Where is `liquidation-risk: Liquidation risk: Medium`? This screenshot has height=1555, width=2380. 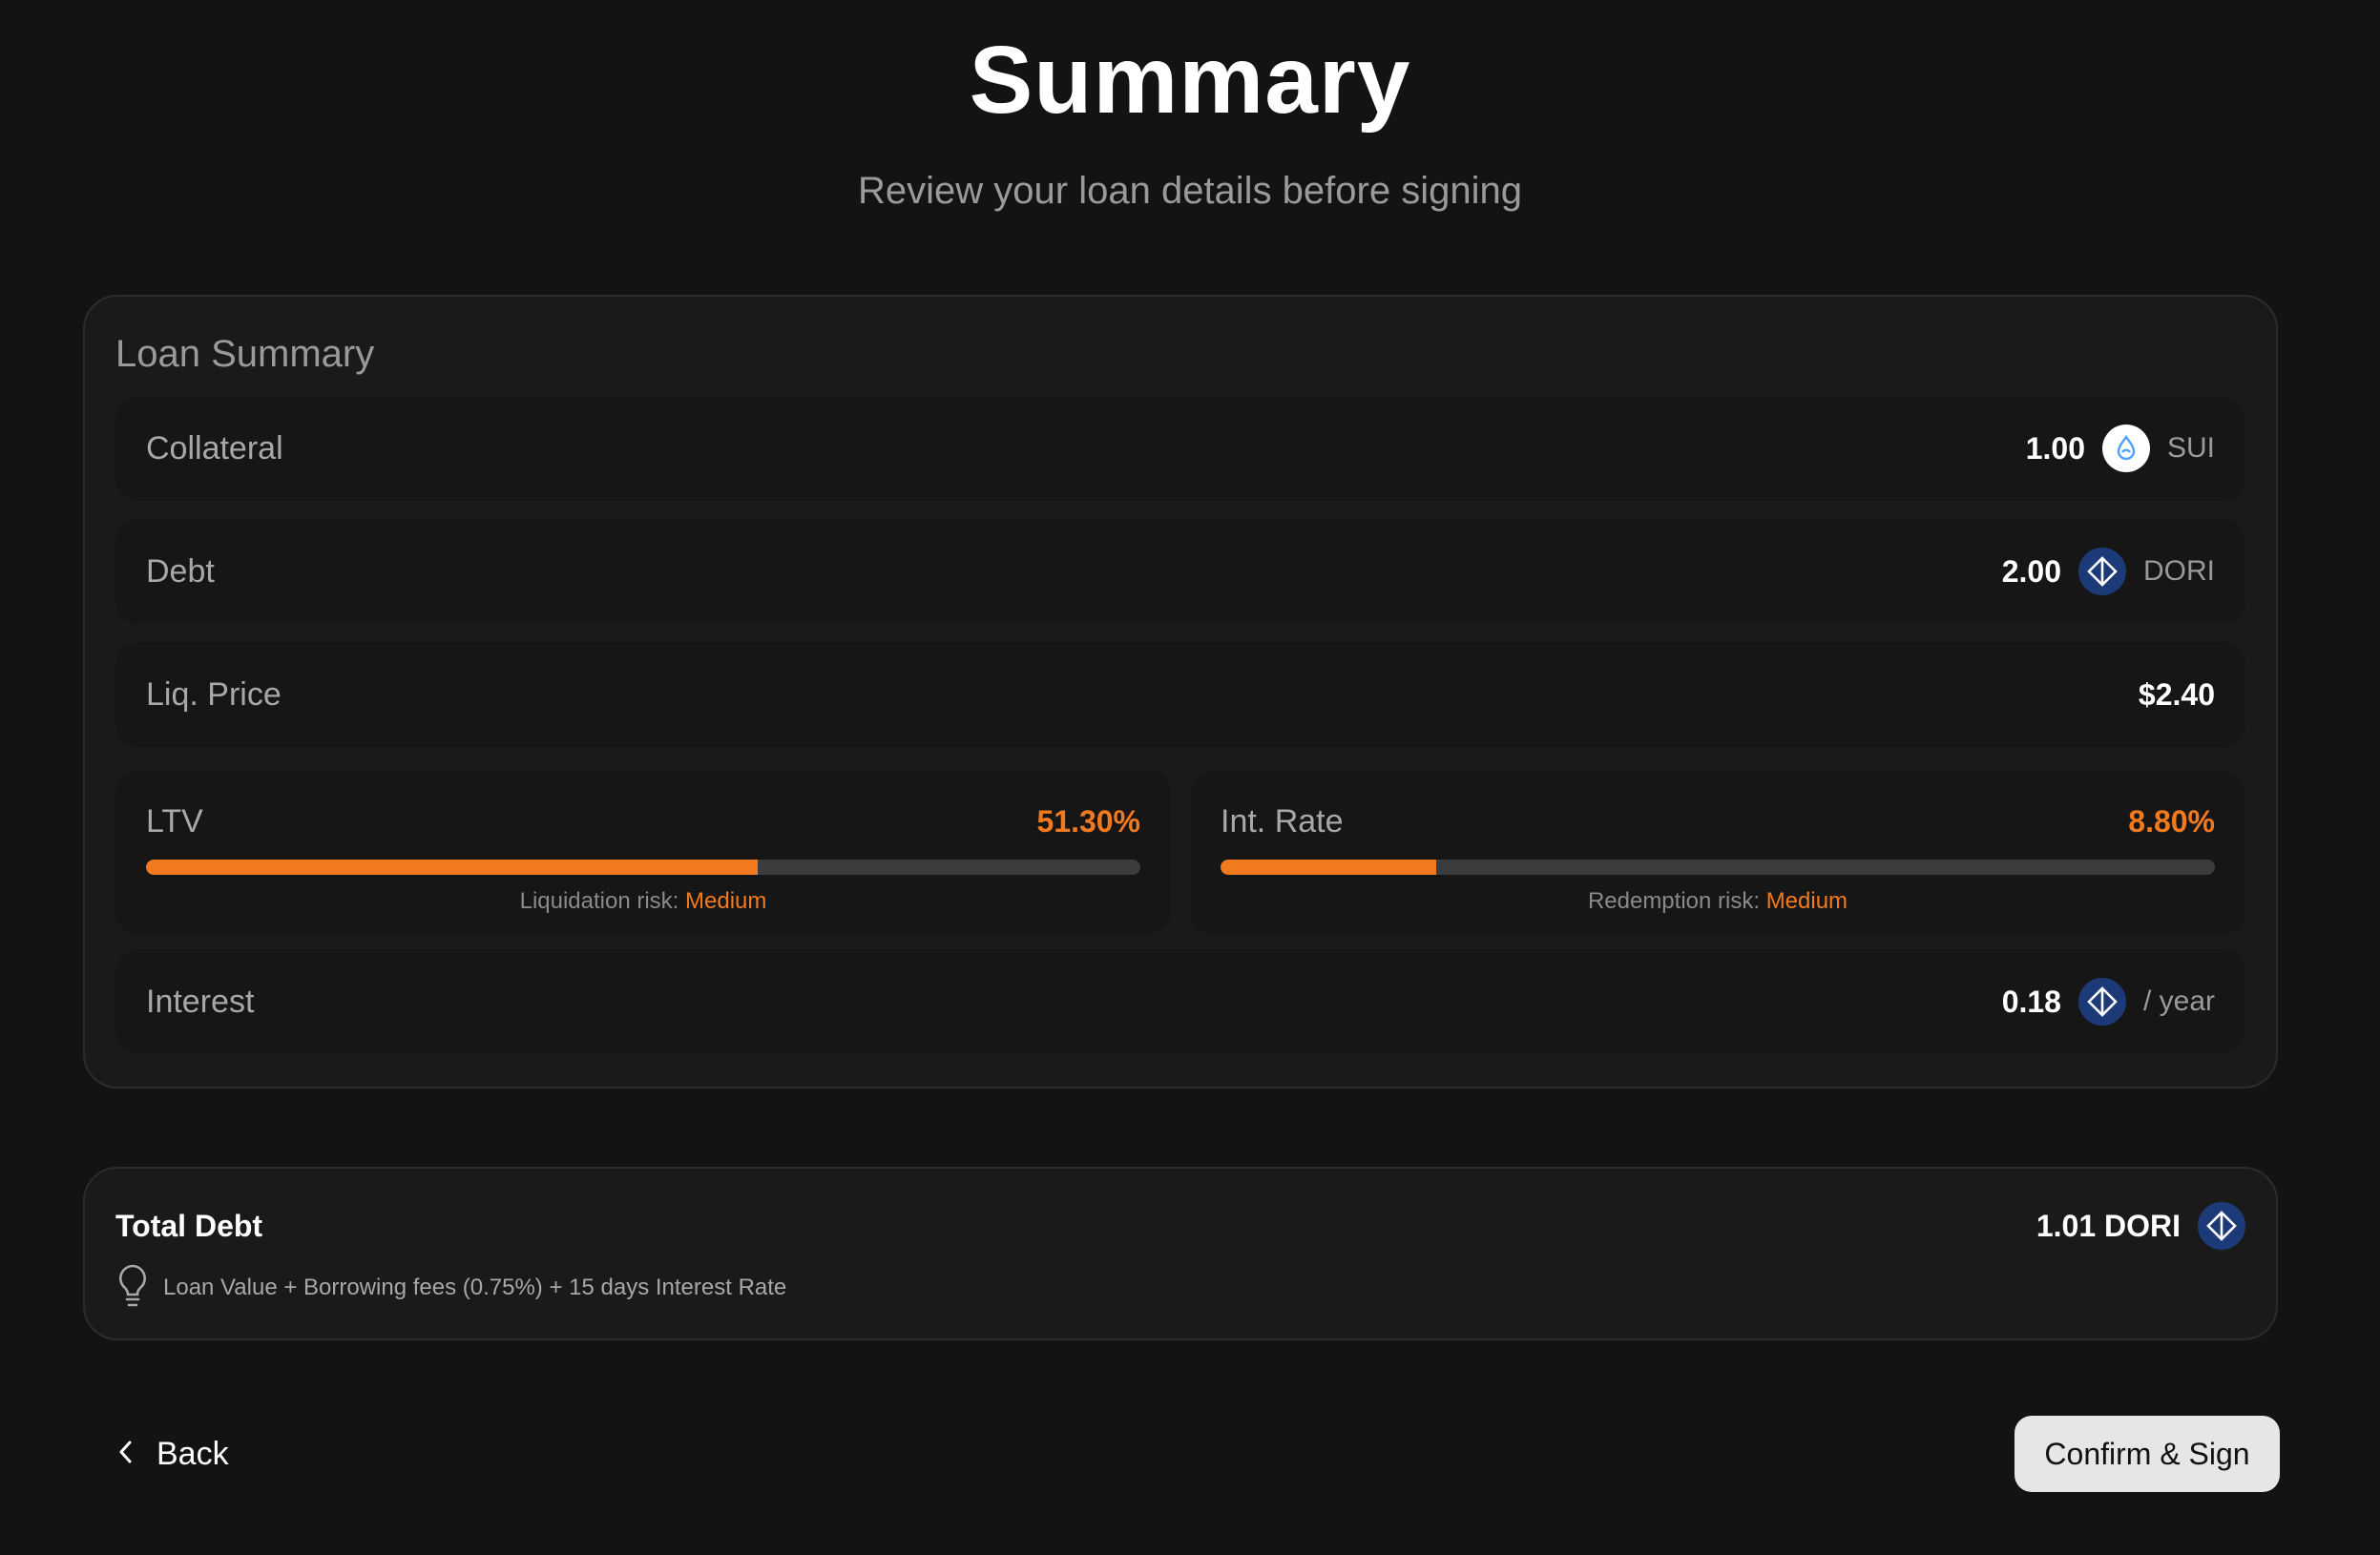
liquidation-risk: Liquidation risk: Medium is located at coordinates (643, 901).